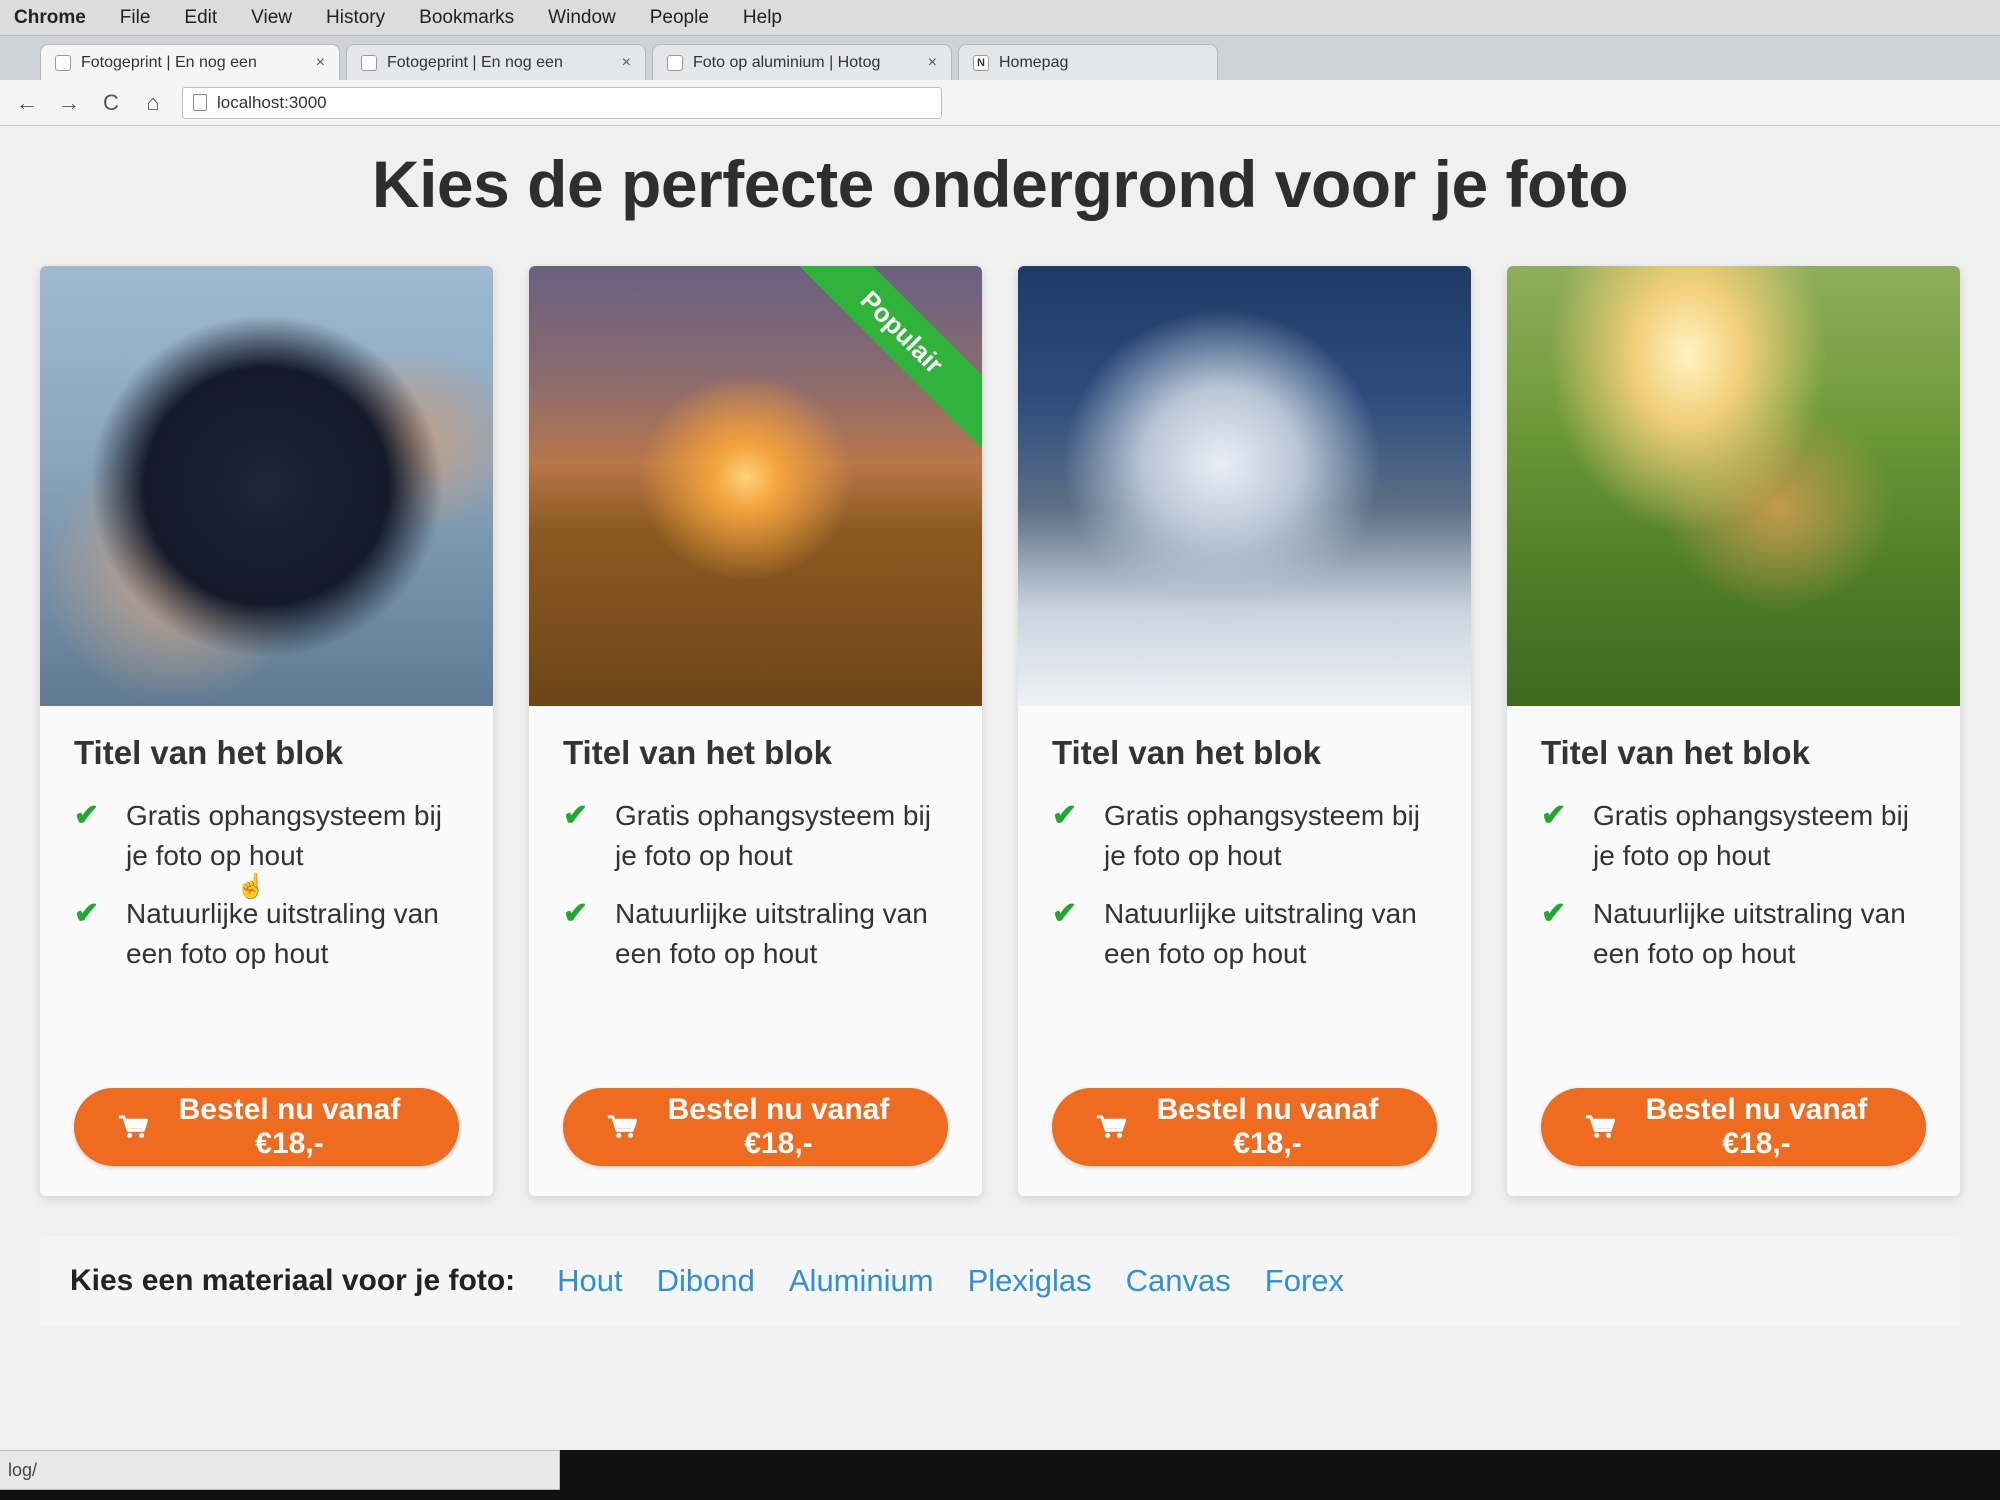  What do you see at coordinates (562, 102) in the screenshot?
I see `address-bar: localhost:3000` at bounding box center [562, 102].